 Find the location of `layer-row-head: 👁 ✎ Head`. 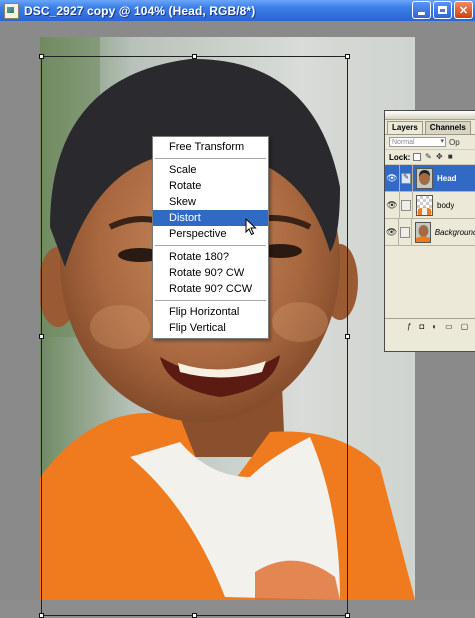

layer-row-head: 👁 ✎ Head is located at coordinates (430, 178).